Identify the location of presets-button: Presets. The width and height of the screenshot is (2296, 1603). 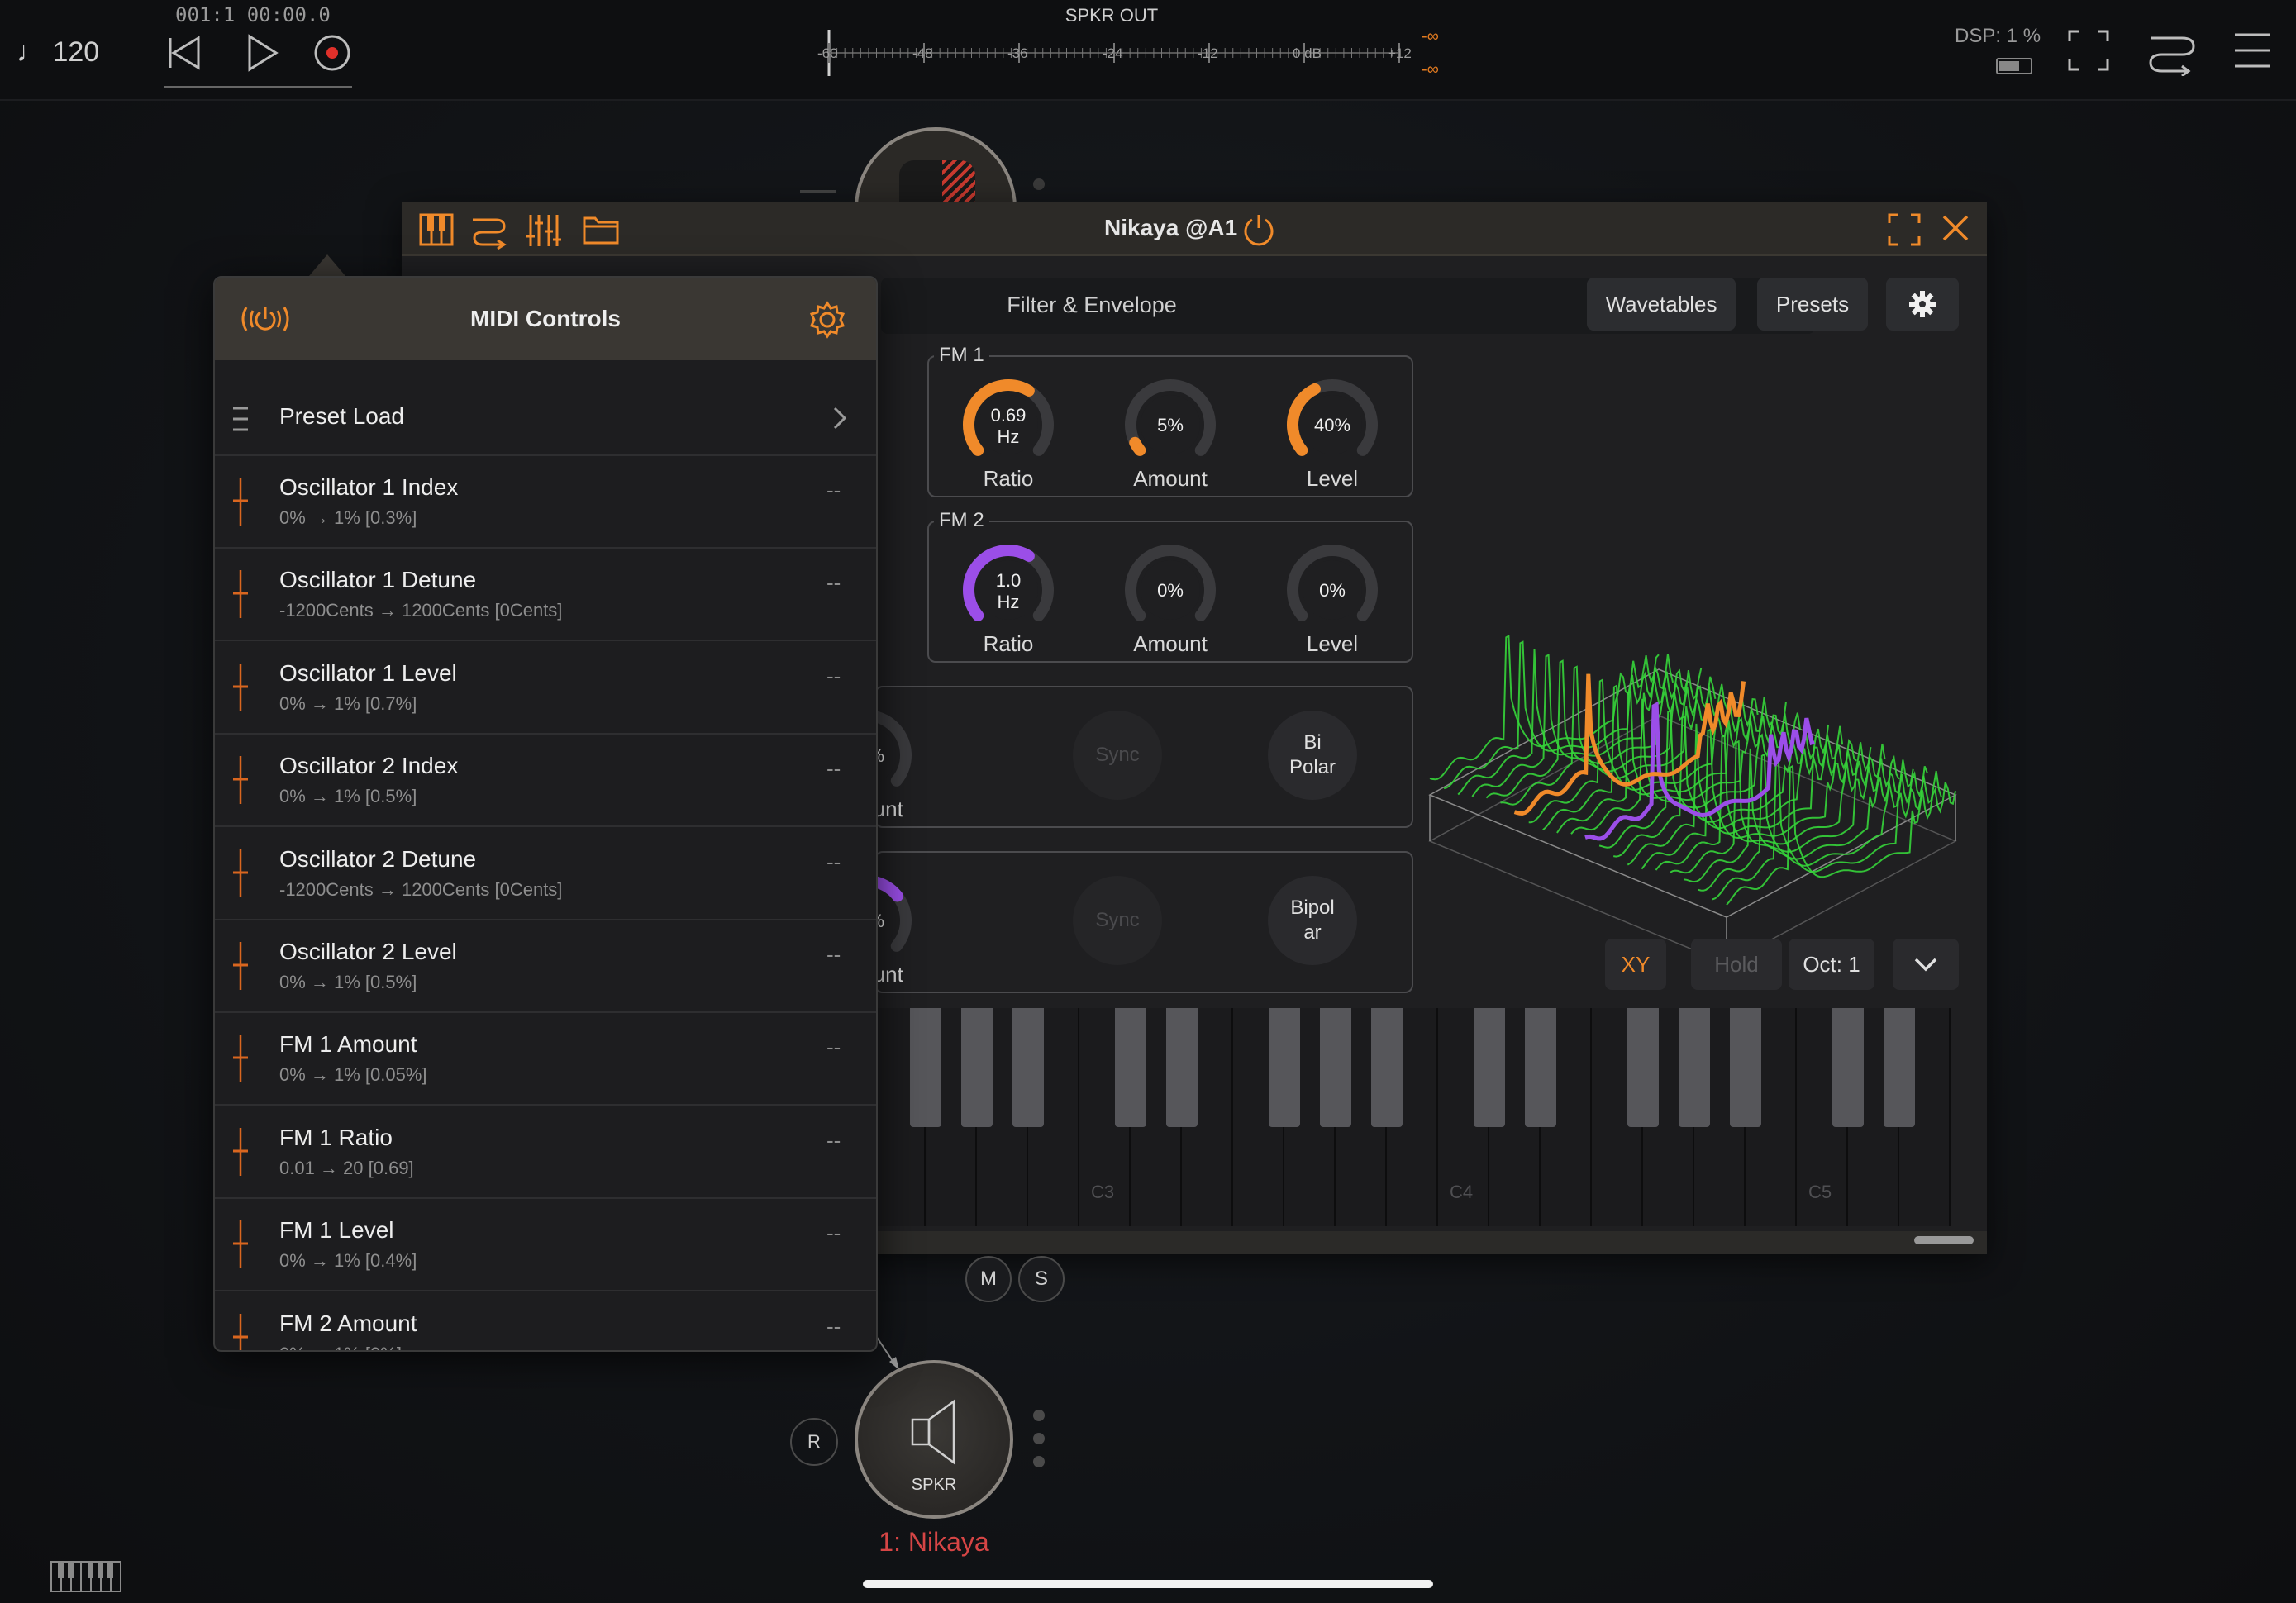
(1812, 304).